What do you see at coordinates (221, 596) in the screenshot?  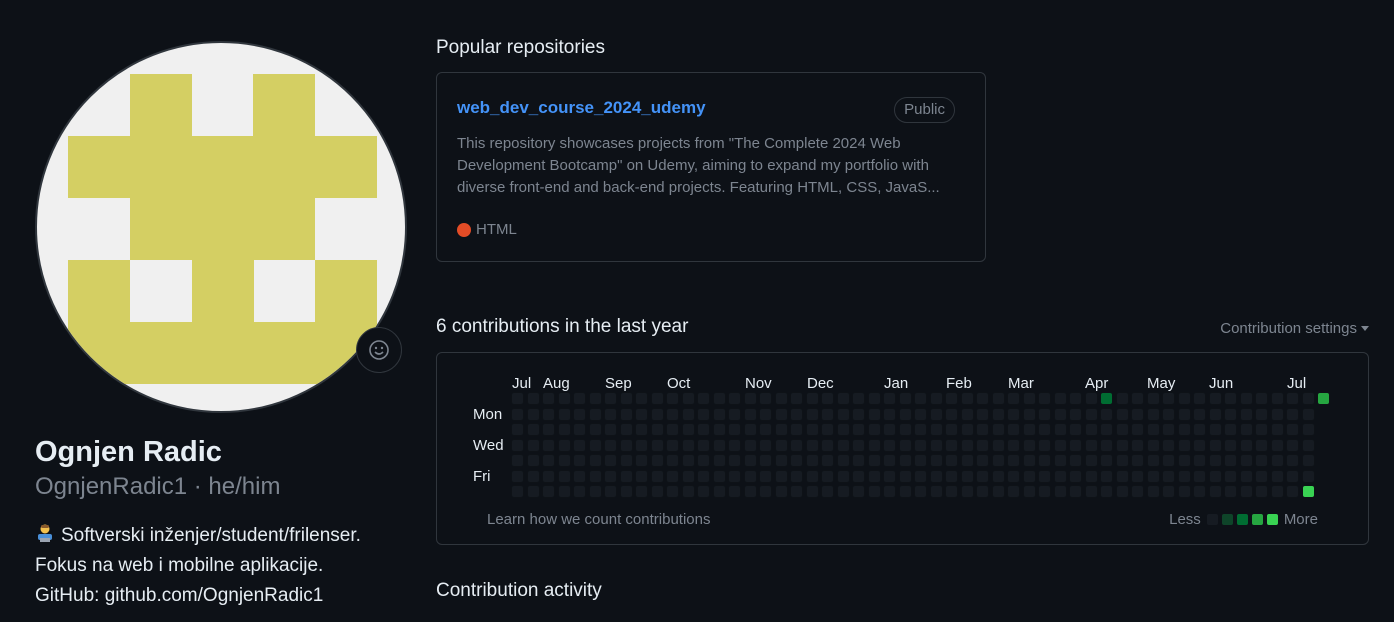 I see `bio-line: GitHub: github.com/OgnjenRadic1` at bounding box center [221, 596].